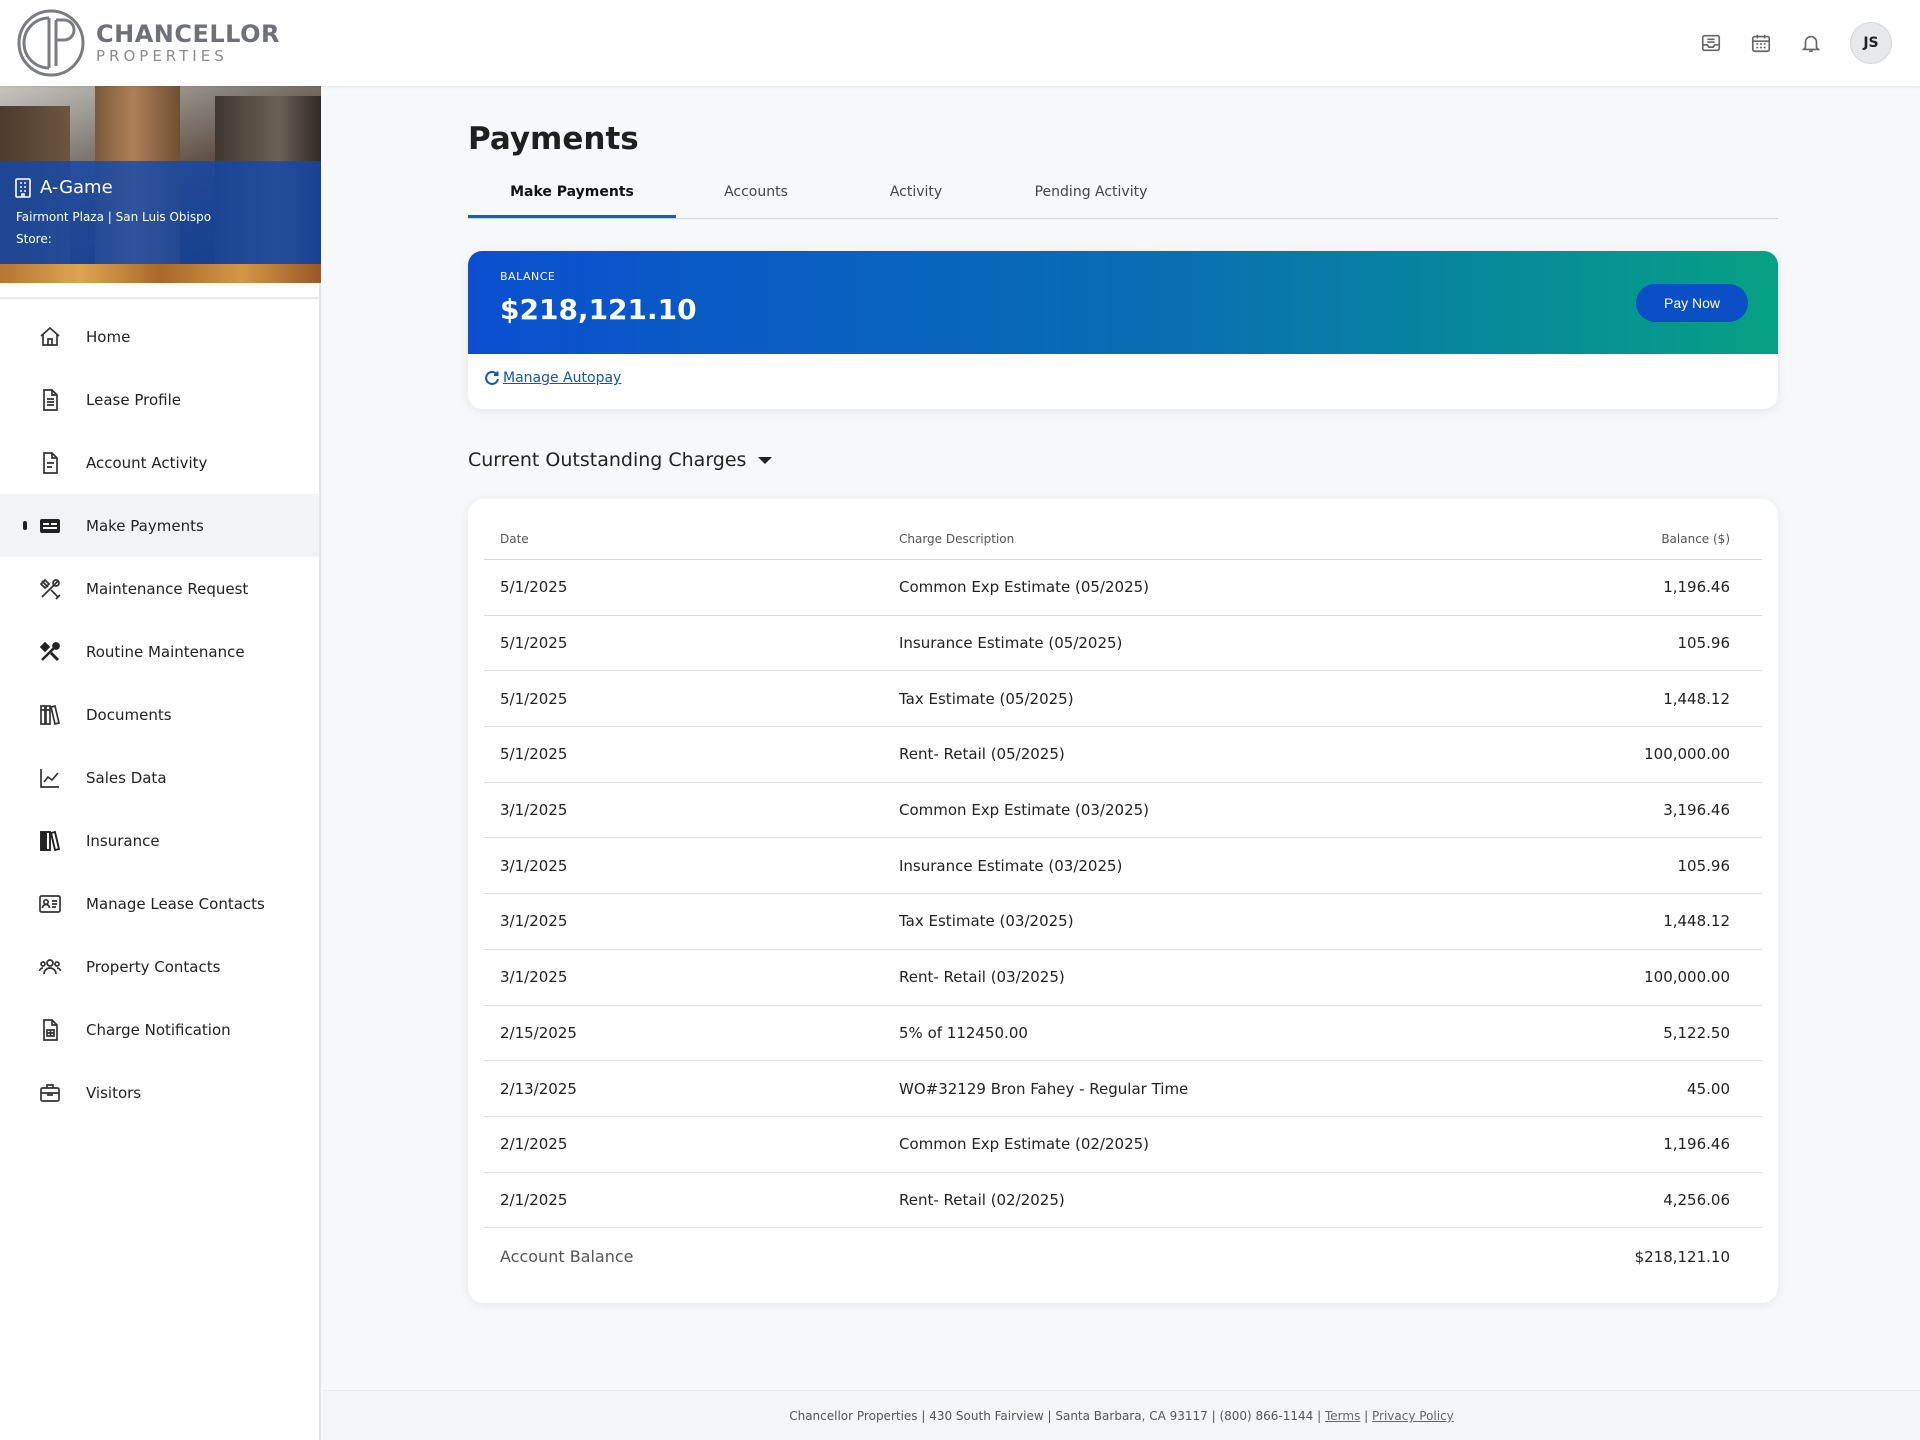 The width and height of the screenshot is (1920, 1440). What do you see at coordinates (129, 714) in the screenshot?
I see `sidebar-item-label: Documents` at bounding box center [129, 714].